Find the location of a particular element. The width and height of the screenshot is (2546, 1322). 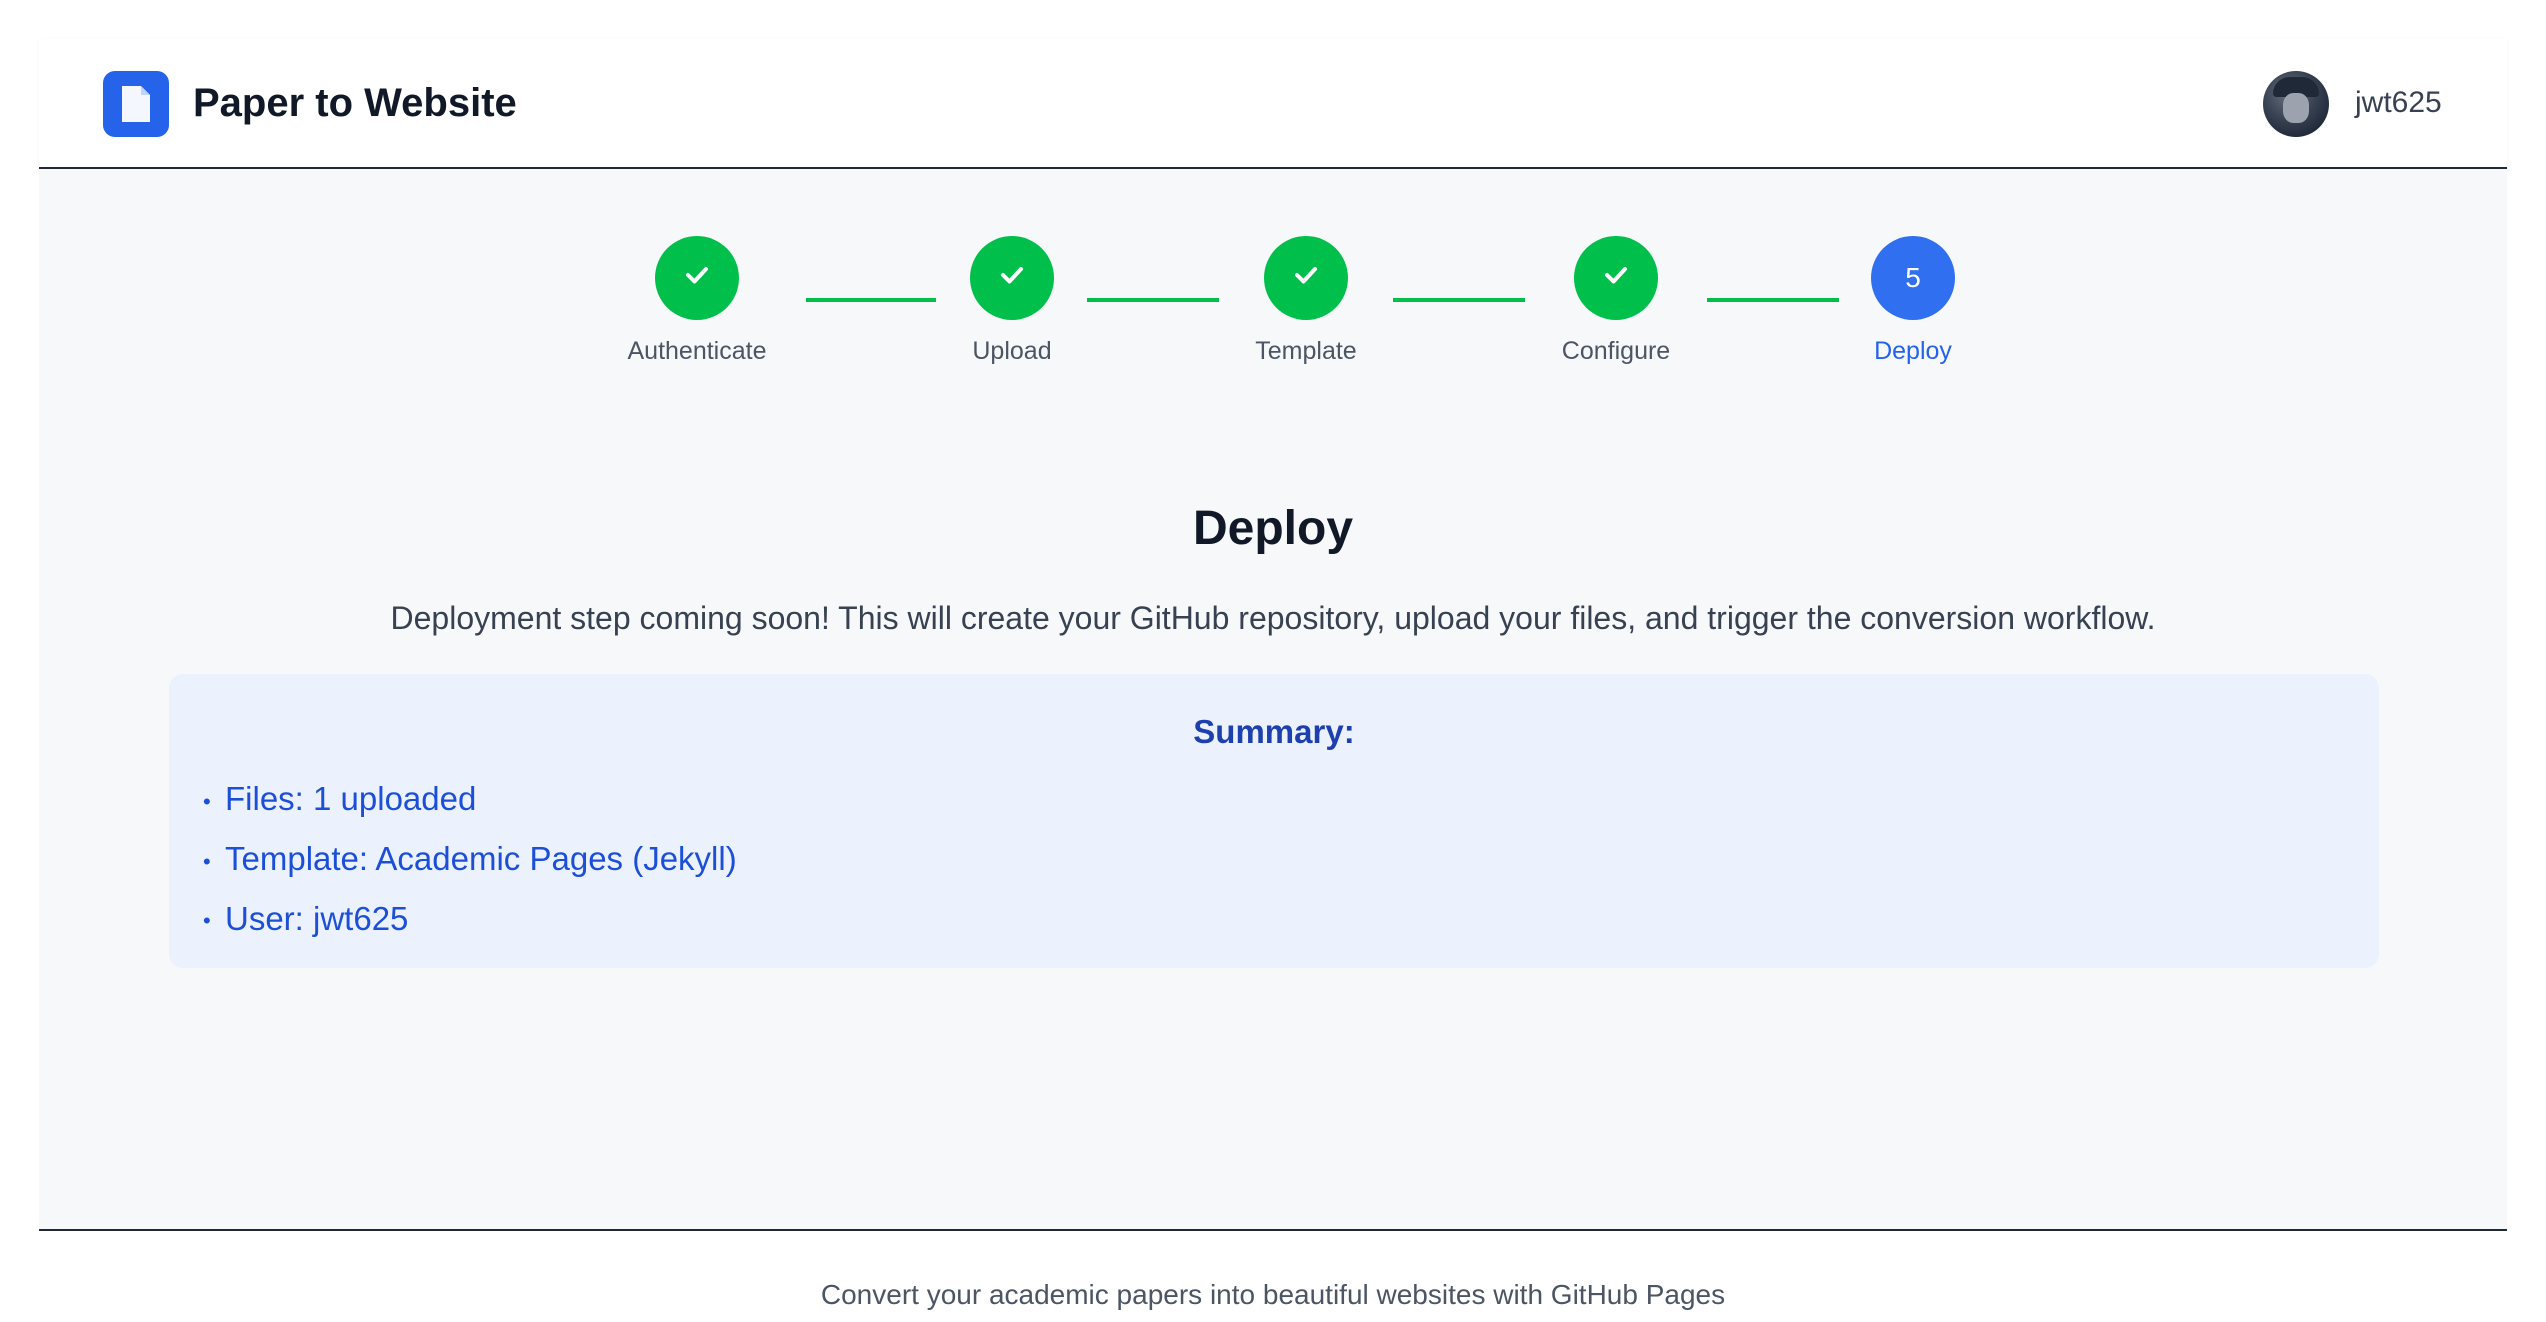

step-configure is located at coordinates (1616, 278).